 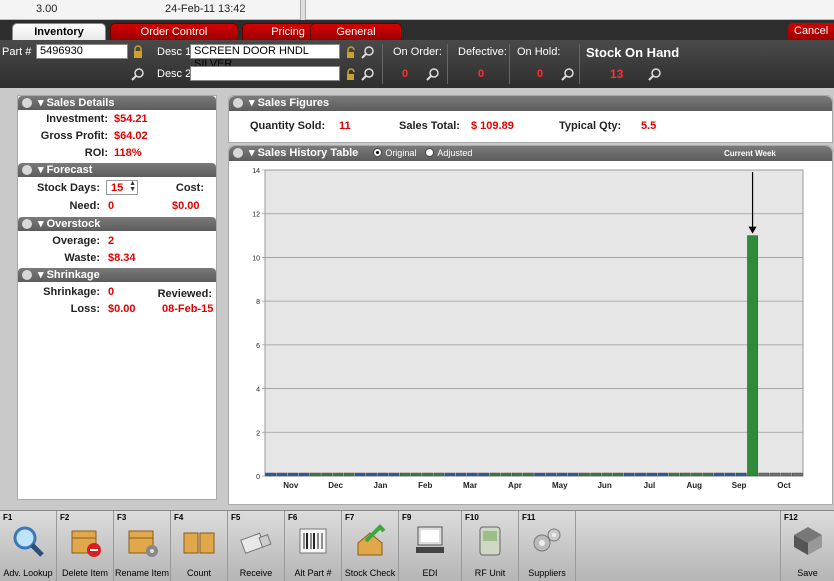 What do you see at coordinates (28, 546) in the screenshot?
I see `fkey-f1-button: F1 Adv. Lookup` at bounding box center [28, 546].